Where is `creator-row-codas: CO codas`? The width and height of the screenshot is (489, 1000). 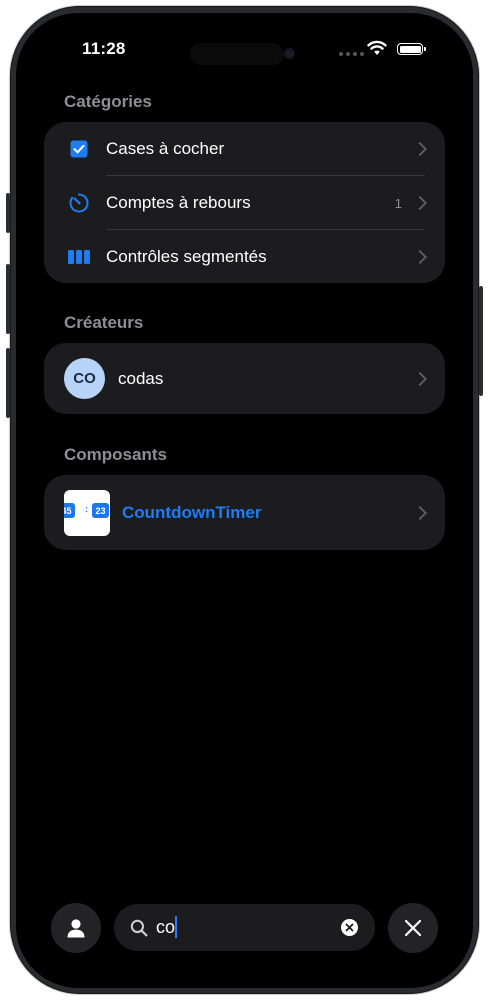
creator-row-codas: CO codas is located at coordinates (244, 378).